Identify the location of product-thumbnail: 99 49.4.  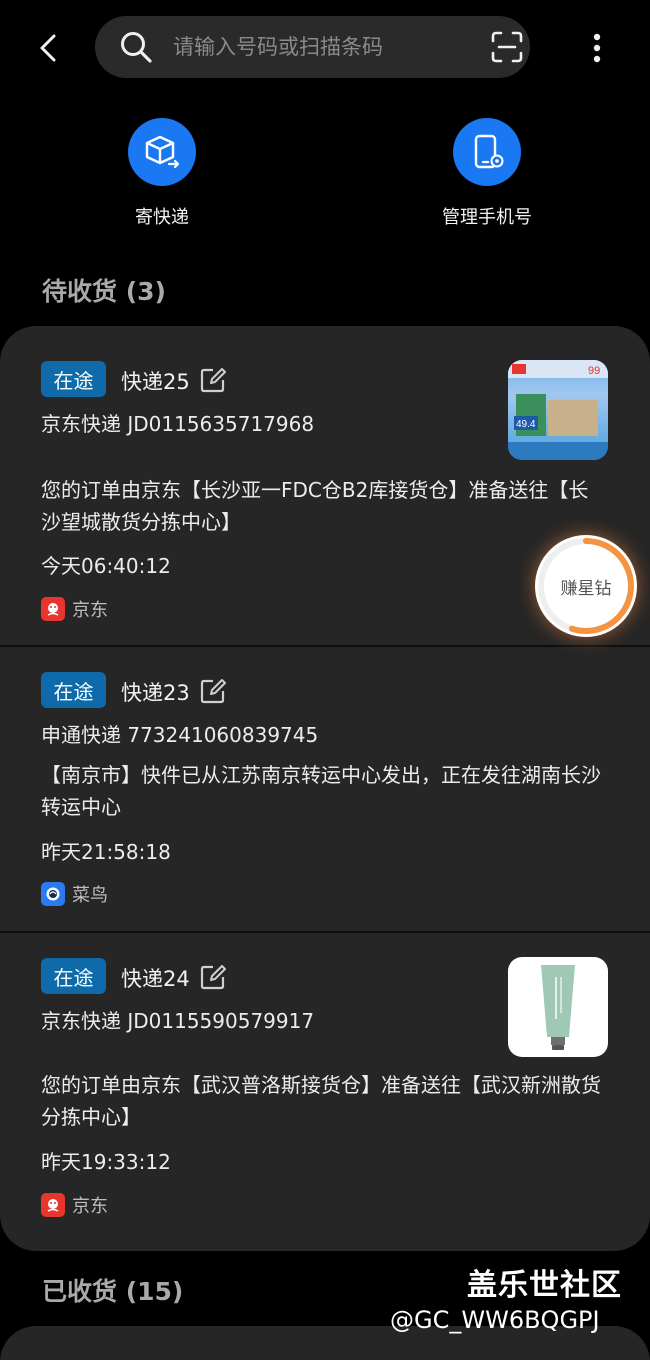
(558, 410).